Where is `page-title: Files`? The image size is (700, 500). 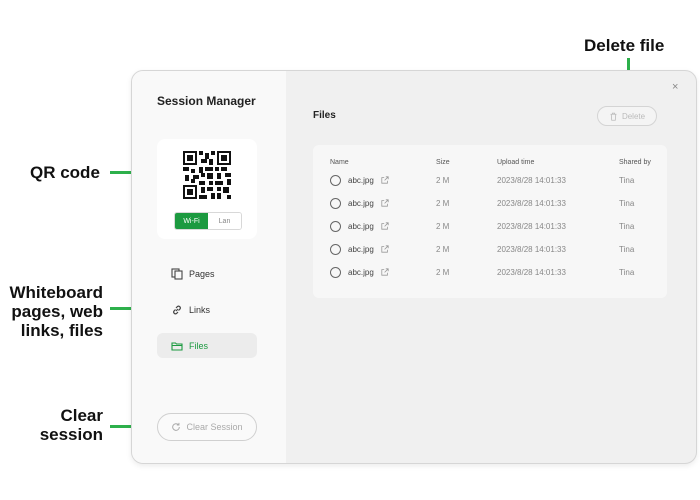
page-title: Files is located at coordinates (324, 115).